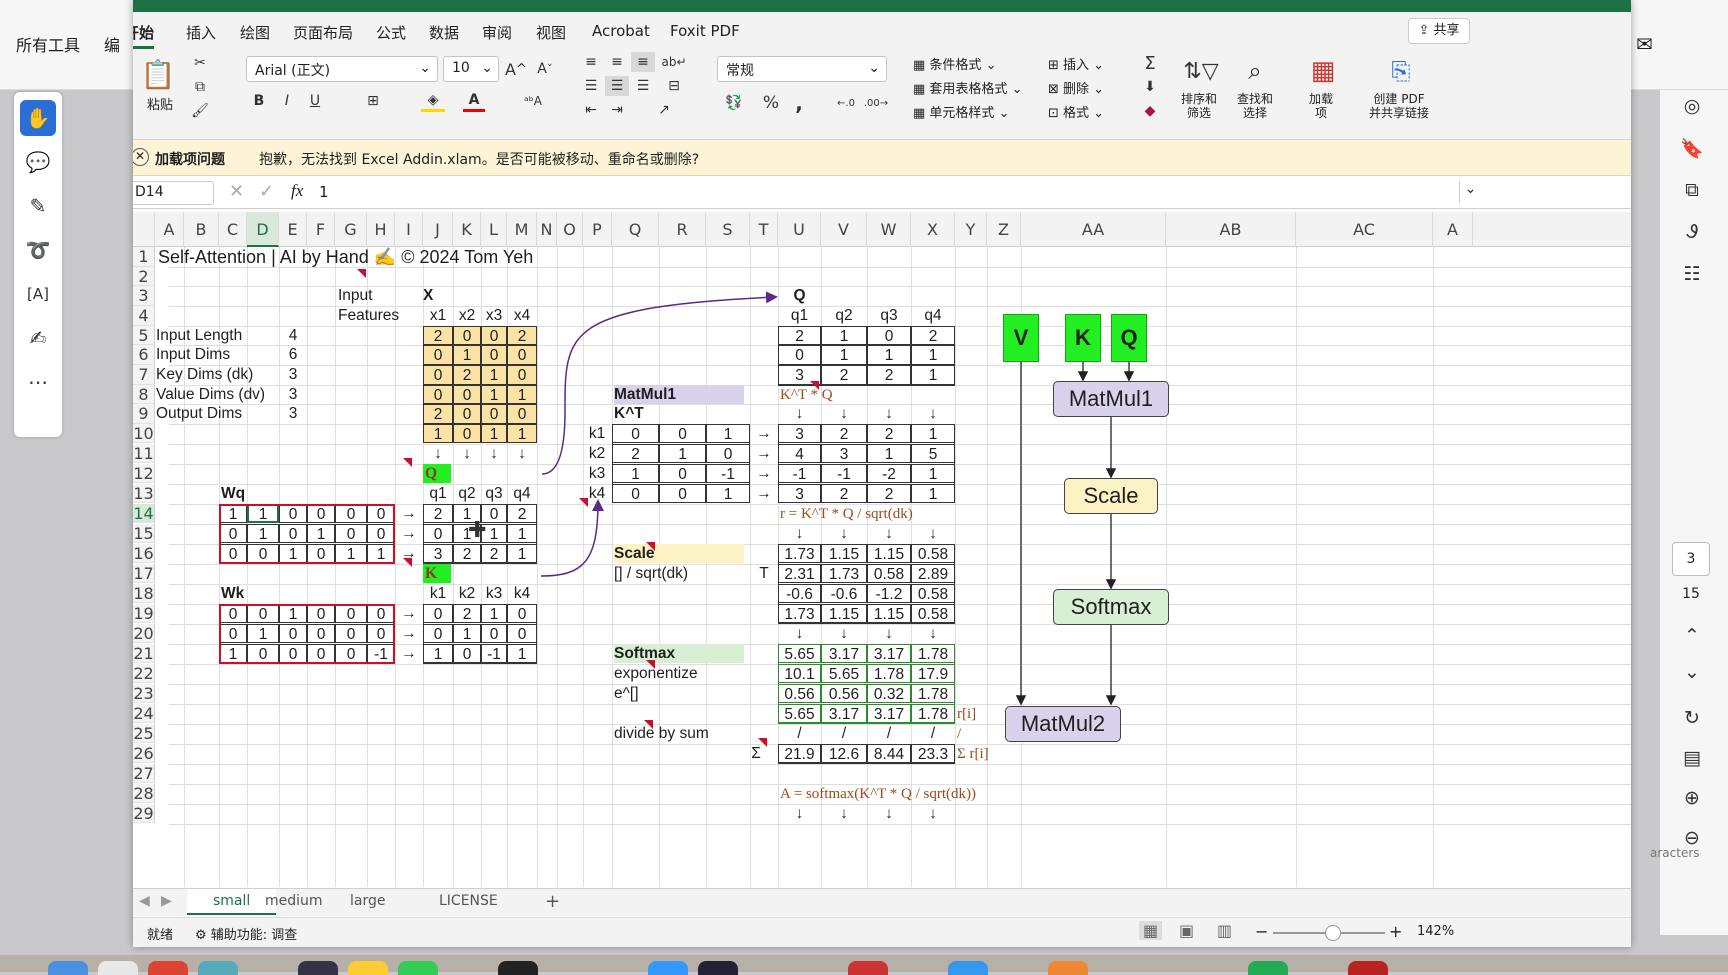 This screenshot has width=1728, height=975. I want to click on increase-decimal-icon: ←.0, so click(846, 103).